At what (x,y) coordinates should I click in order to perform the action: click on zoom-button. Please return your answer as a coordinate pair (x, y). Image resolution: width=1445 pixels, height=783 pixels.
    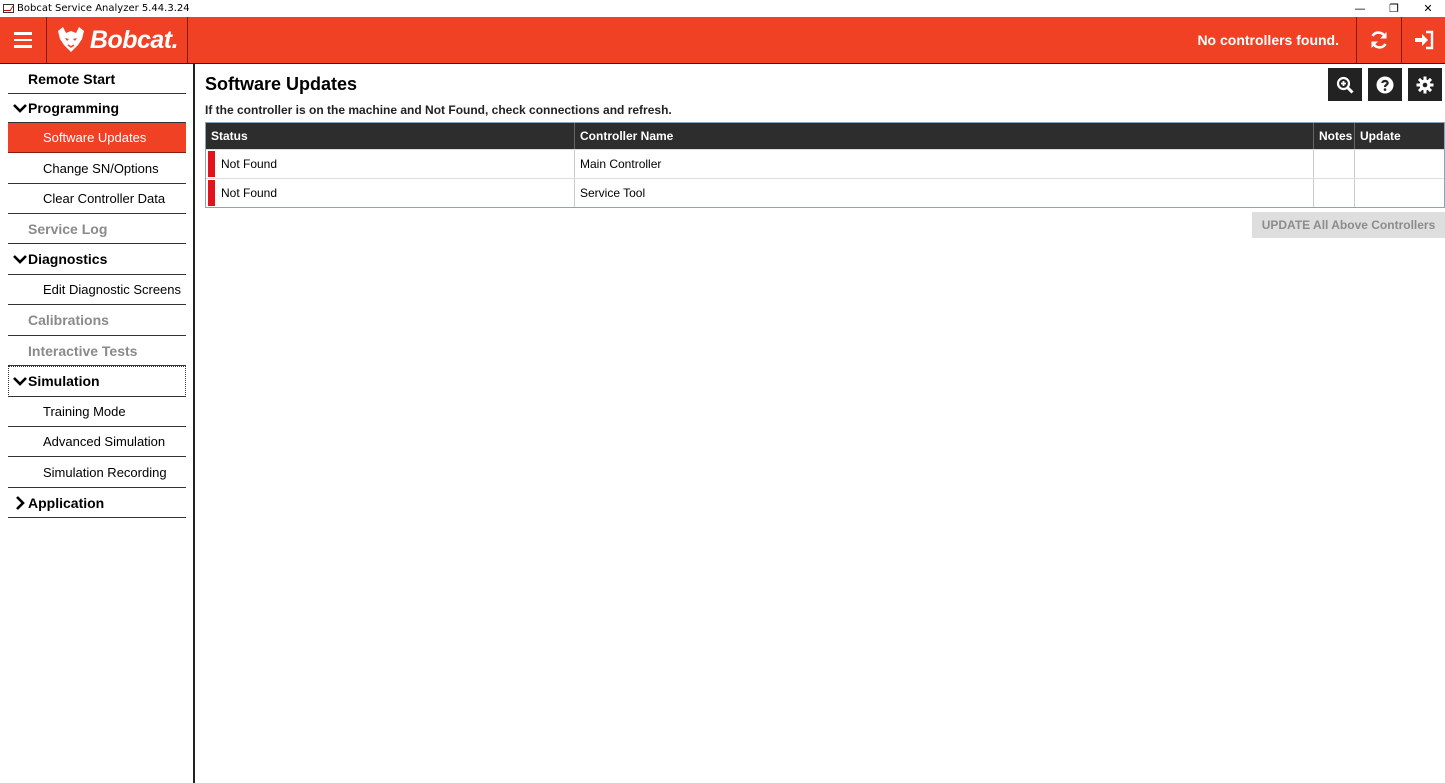
    Looking at the image, I should click on (1345, 84).